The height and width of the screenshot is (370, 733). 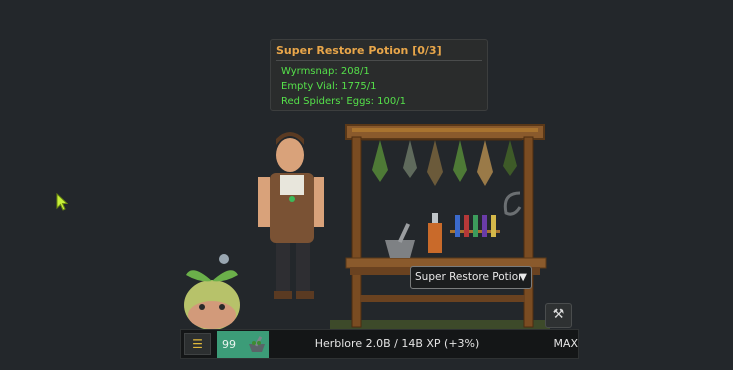 What do you see at coordinates (291, 215) in the screenshot?
I see `herbalist-character` at bounding box center [291, 215].